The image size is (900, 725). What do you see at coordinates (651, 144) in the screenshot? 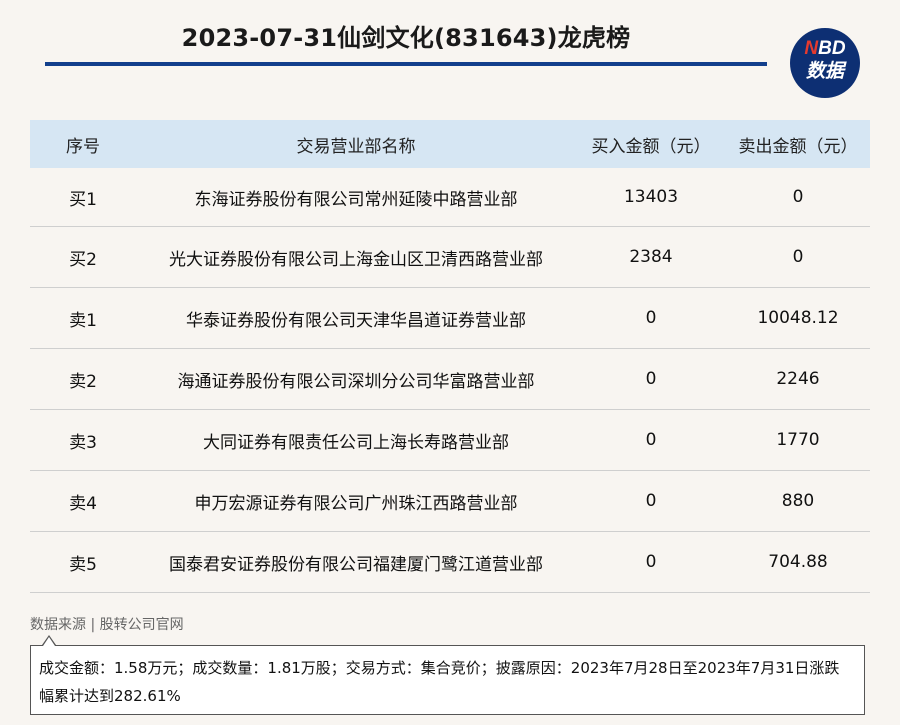
I see `col-header-buy-amount: 买入金额（元）` at bounding box center [651, 144].